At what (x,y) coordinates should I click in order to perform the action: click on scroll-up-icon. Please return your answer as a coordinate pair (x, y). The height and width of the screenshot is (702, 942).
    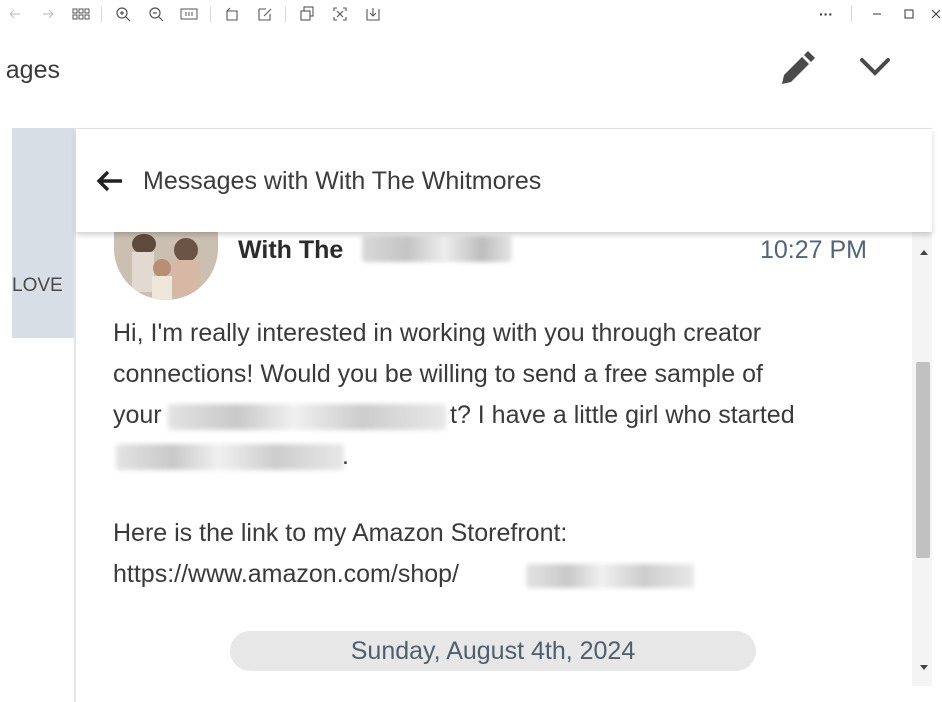
    Looking at the image, I should click on (924, 249).